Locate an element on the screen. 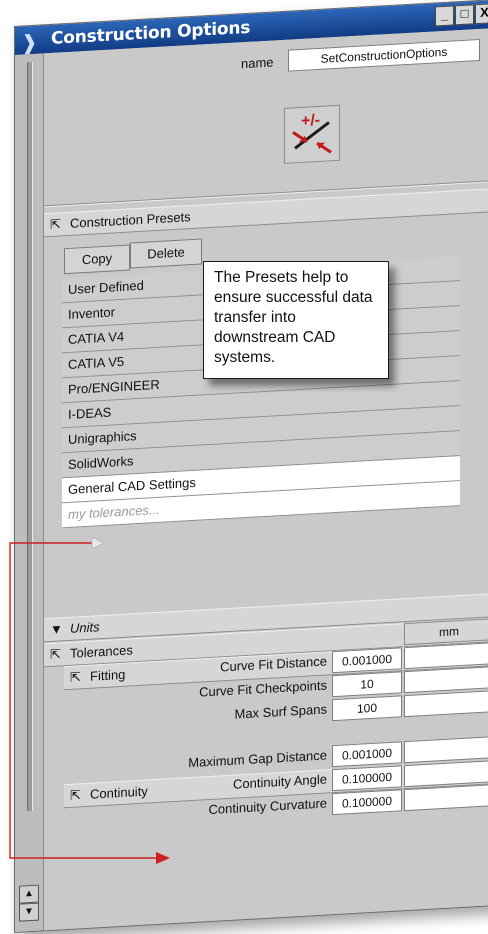 Image resolution: width=488 pixels, height=934 pixels. maximize-button: □ is located at coordinates (464, 15).